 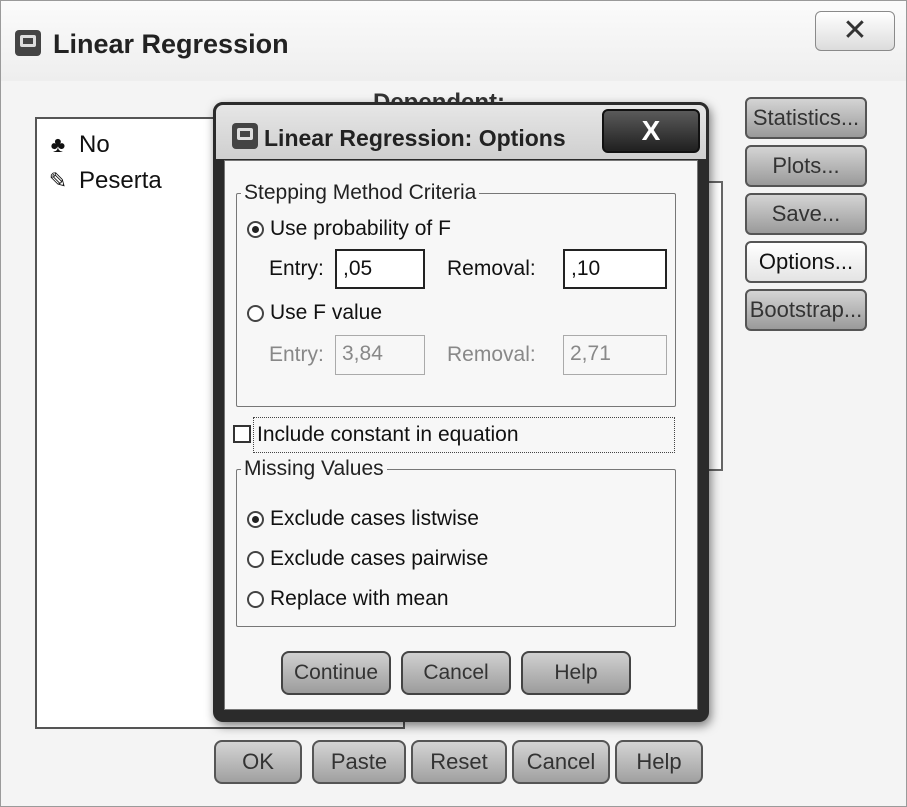 I want to click on scale-string-icon: ✎, so click(x=58, y=180).